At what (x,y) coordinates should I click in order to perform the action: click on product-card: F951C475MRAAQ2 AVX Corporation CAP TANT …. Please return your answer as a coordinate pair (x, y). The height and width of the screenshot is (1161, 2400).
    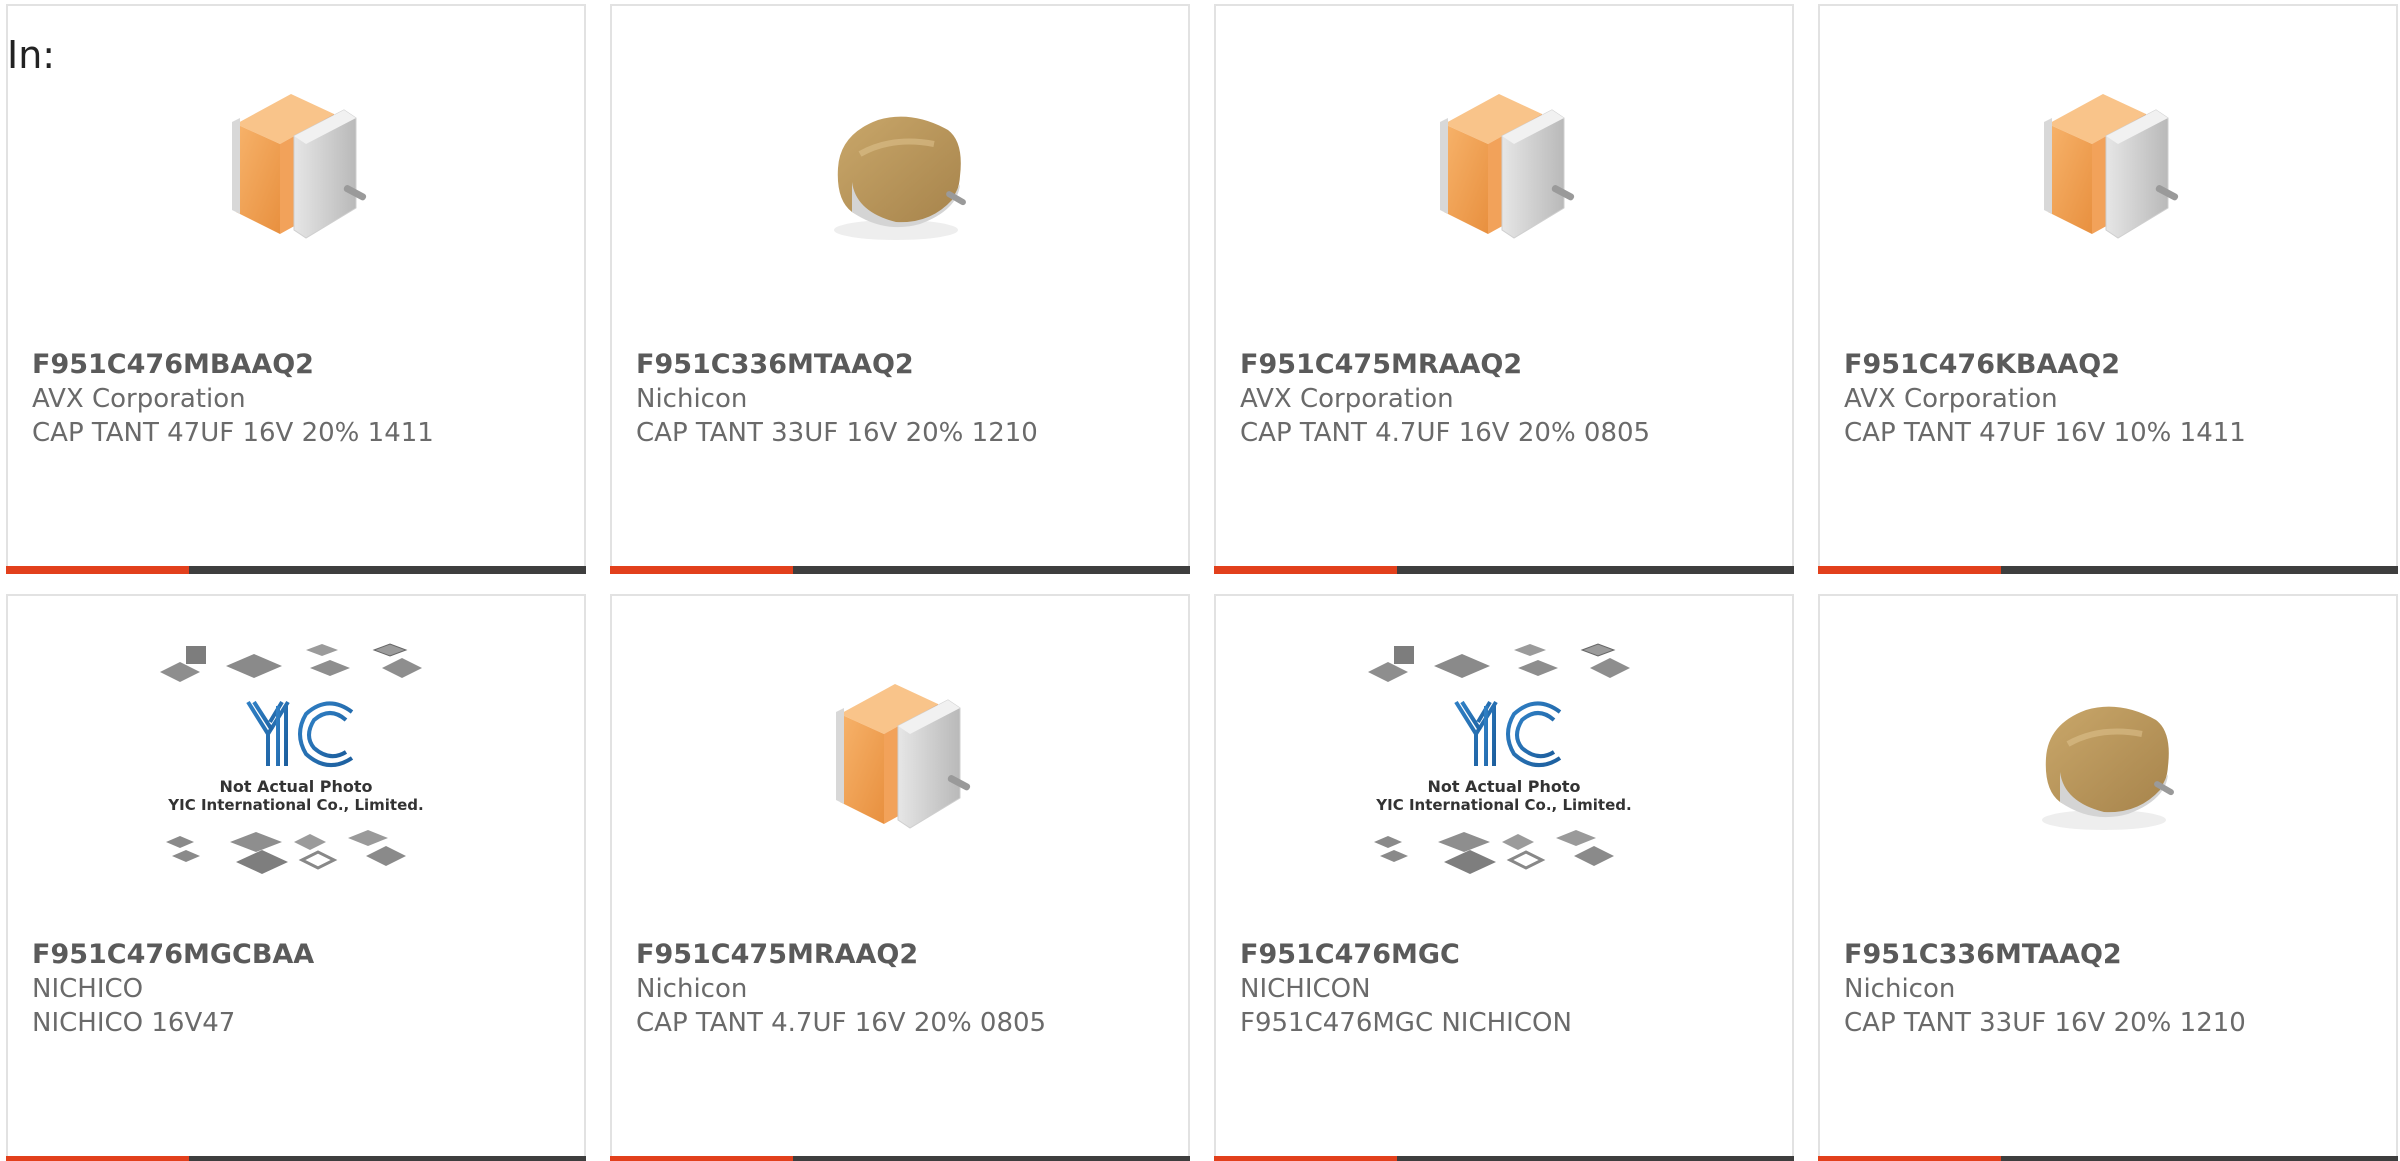
    Looking at the image, I should click on (1504, 289).